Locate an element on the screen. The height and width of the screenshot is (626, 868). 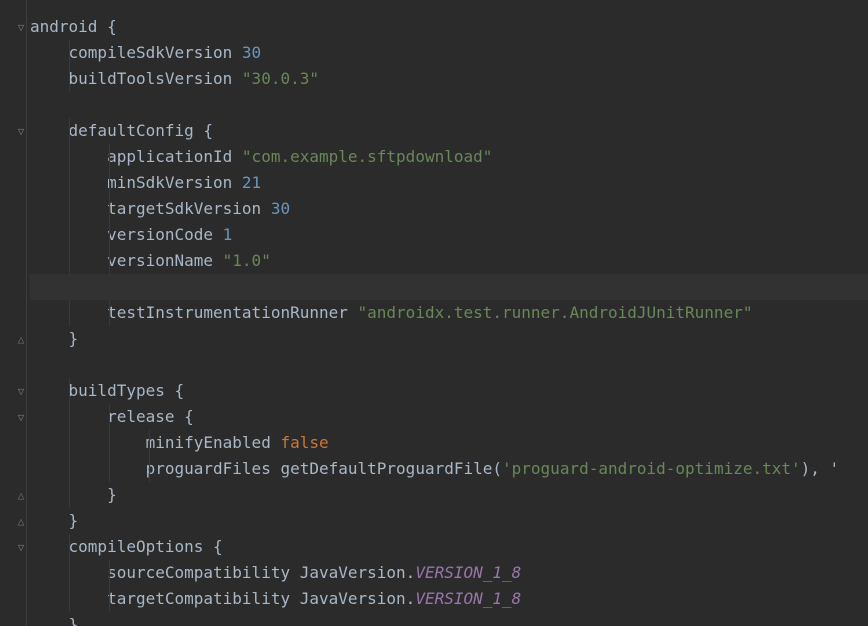
code-value: 'proguard-android-optimize.txt' is located at coordinates (651, 468).